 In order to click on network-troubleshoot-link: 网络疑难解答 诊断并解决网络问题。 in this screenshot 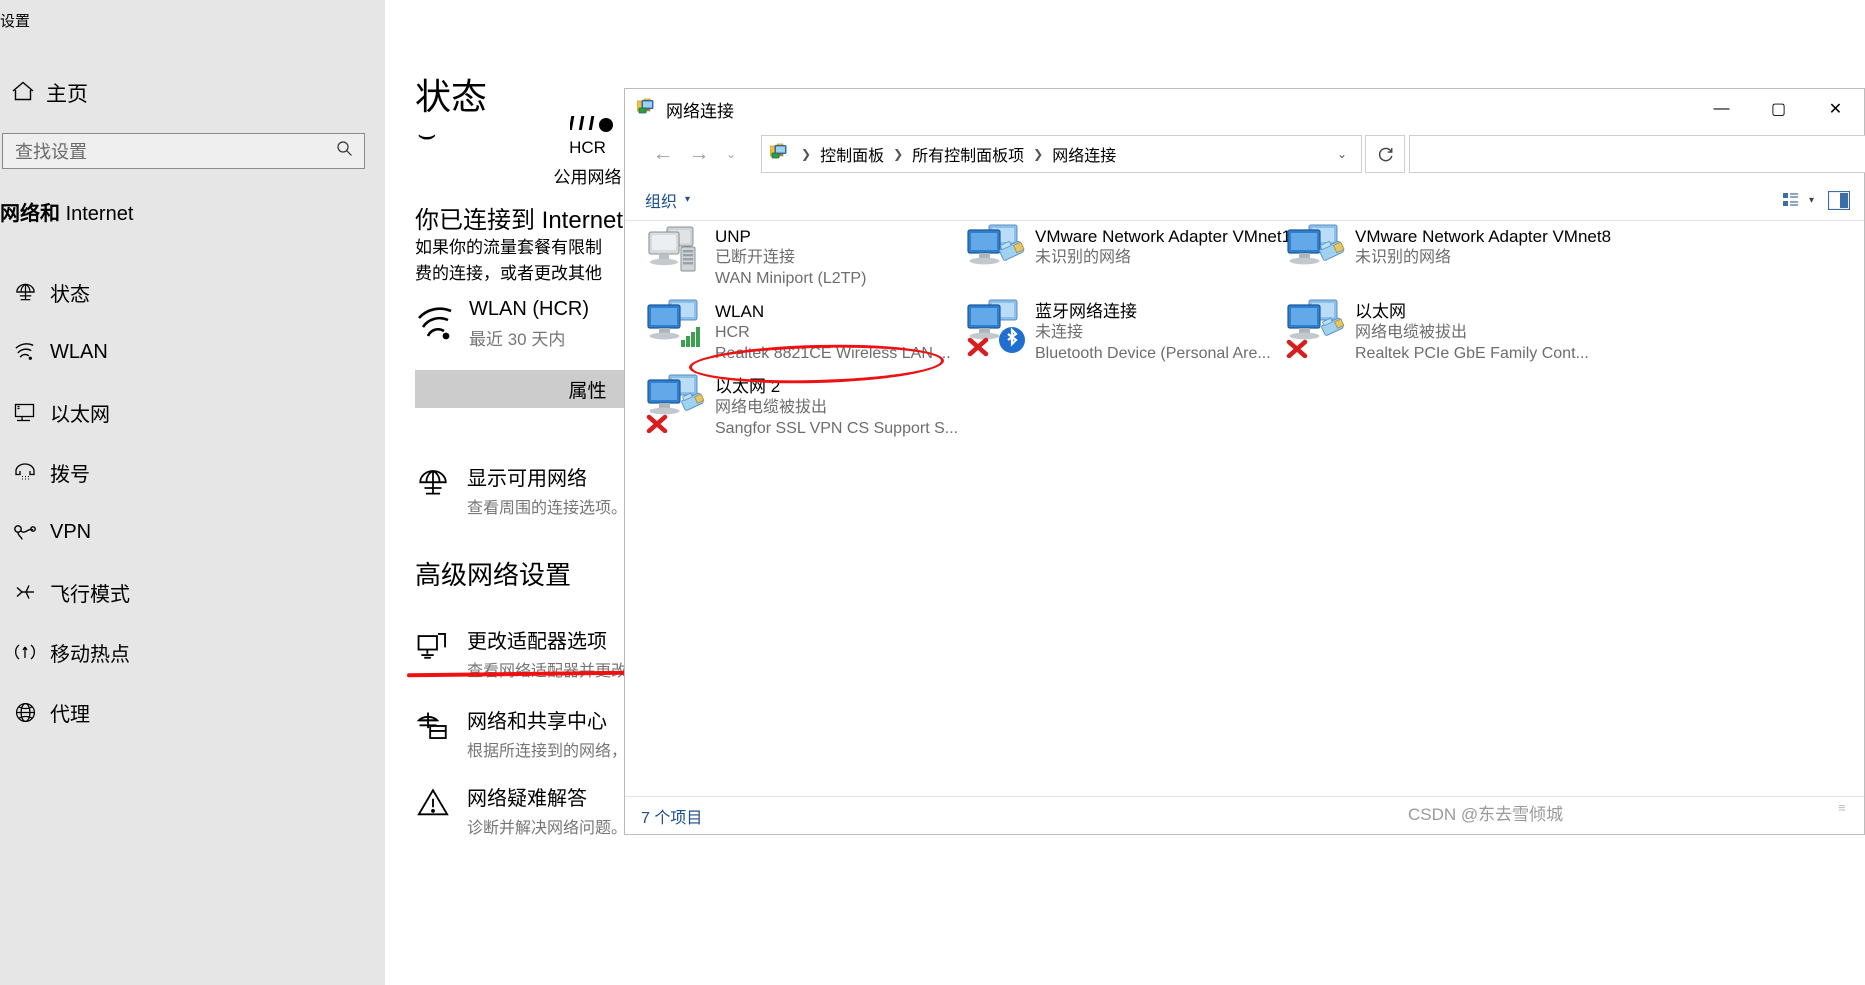, I will do `click(521, 810)`.